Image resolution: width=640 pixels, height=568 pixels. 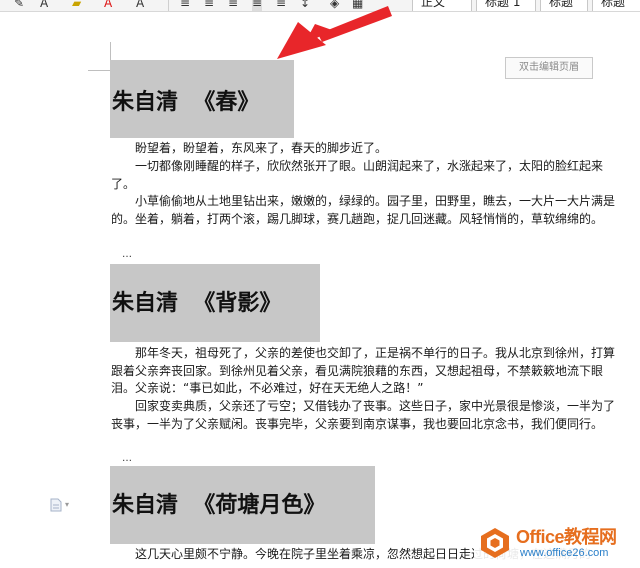 I want to click on justify-icon: ≡, so click(x=257, y=5).